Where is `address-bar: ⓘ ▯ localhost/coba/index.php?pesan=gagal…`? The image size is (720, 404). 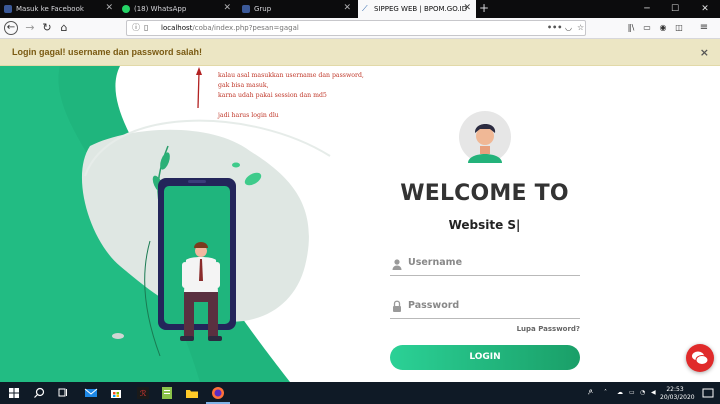 address-bar: ⓘ ▯ localhost/coba/index.php?pesan=gagal… is located at coordinates (356, 28).